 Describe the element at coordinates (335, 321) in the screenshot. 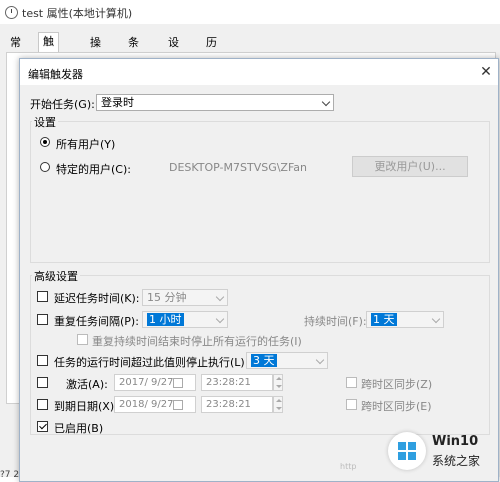

I see `duration-label: 持续时间(F):` at that location.